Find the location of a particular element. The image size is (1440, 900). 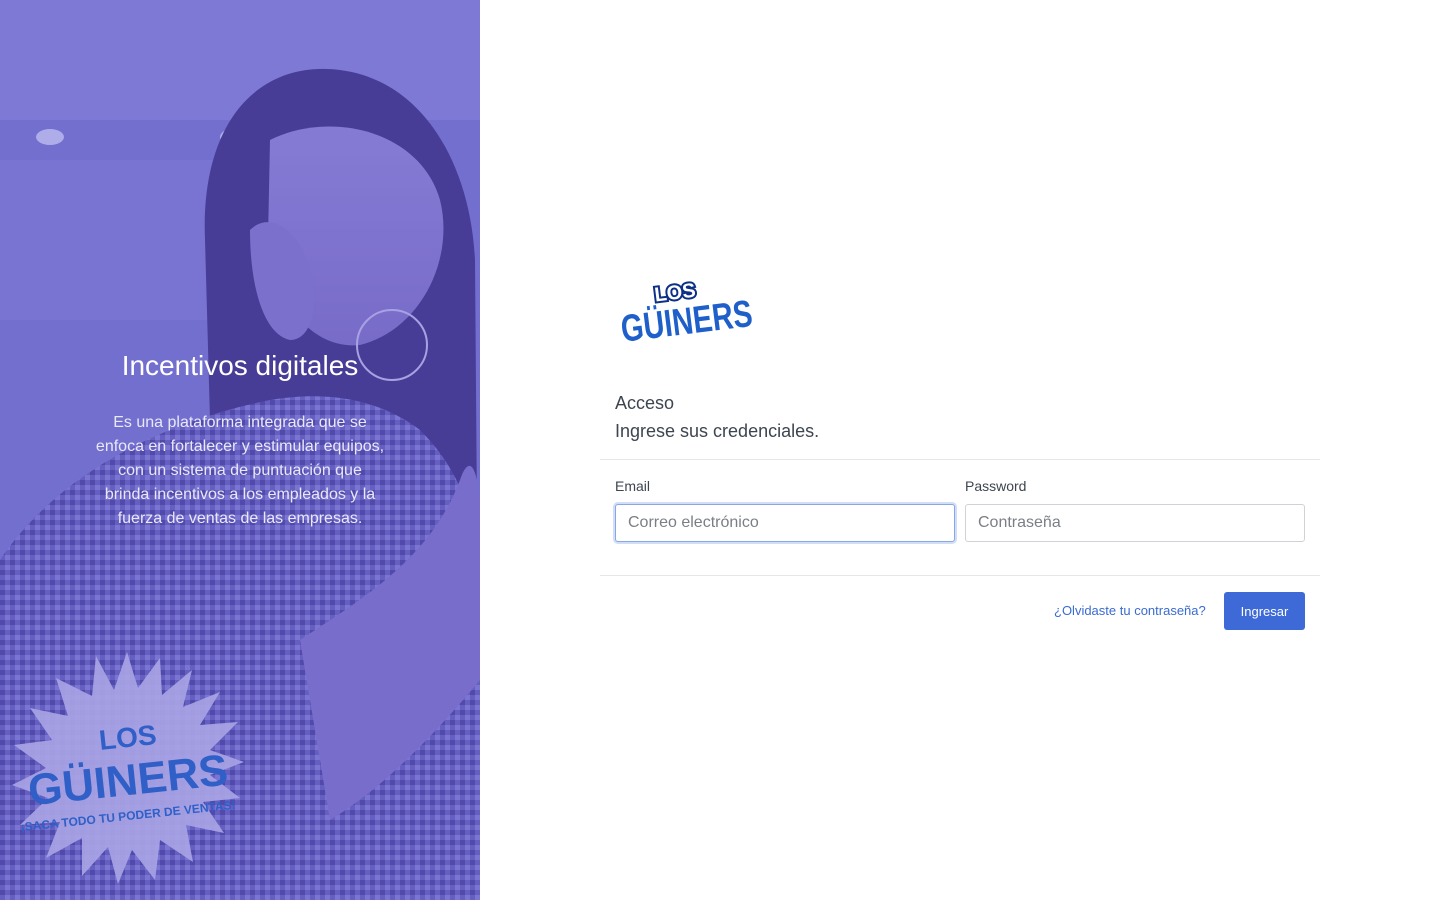

svg-text: LOS is located at coordinates (127, 737).